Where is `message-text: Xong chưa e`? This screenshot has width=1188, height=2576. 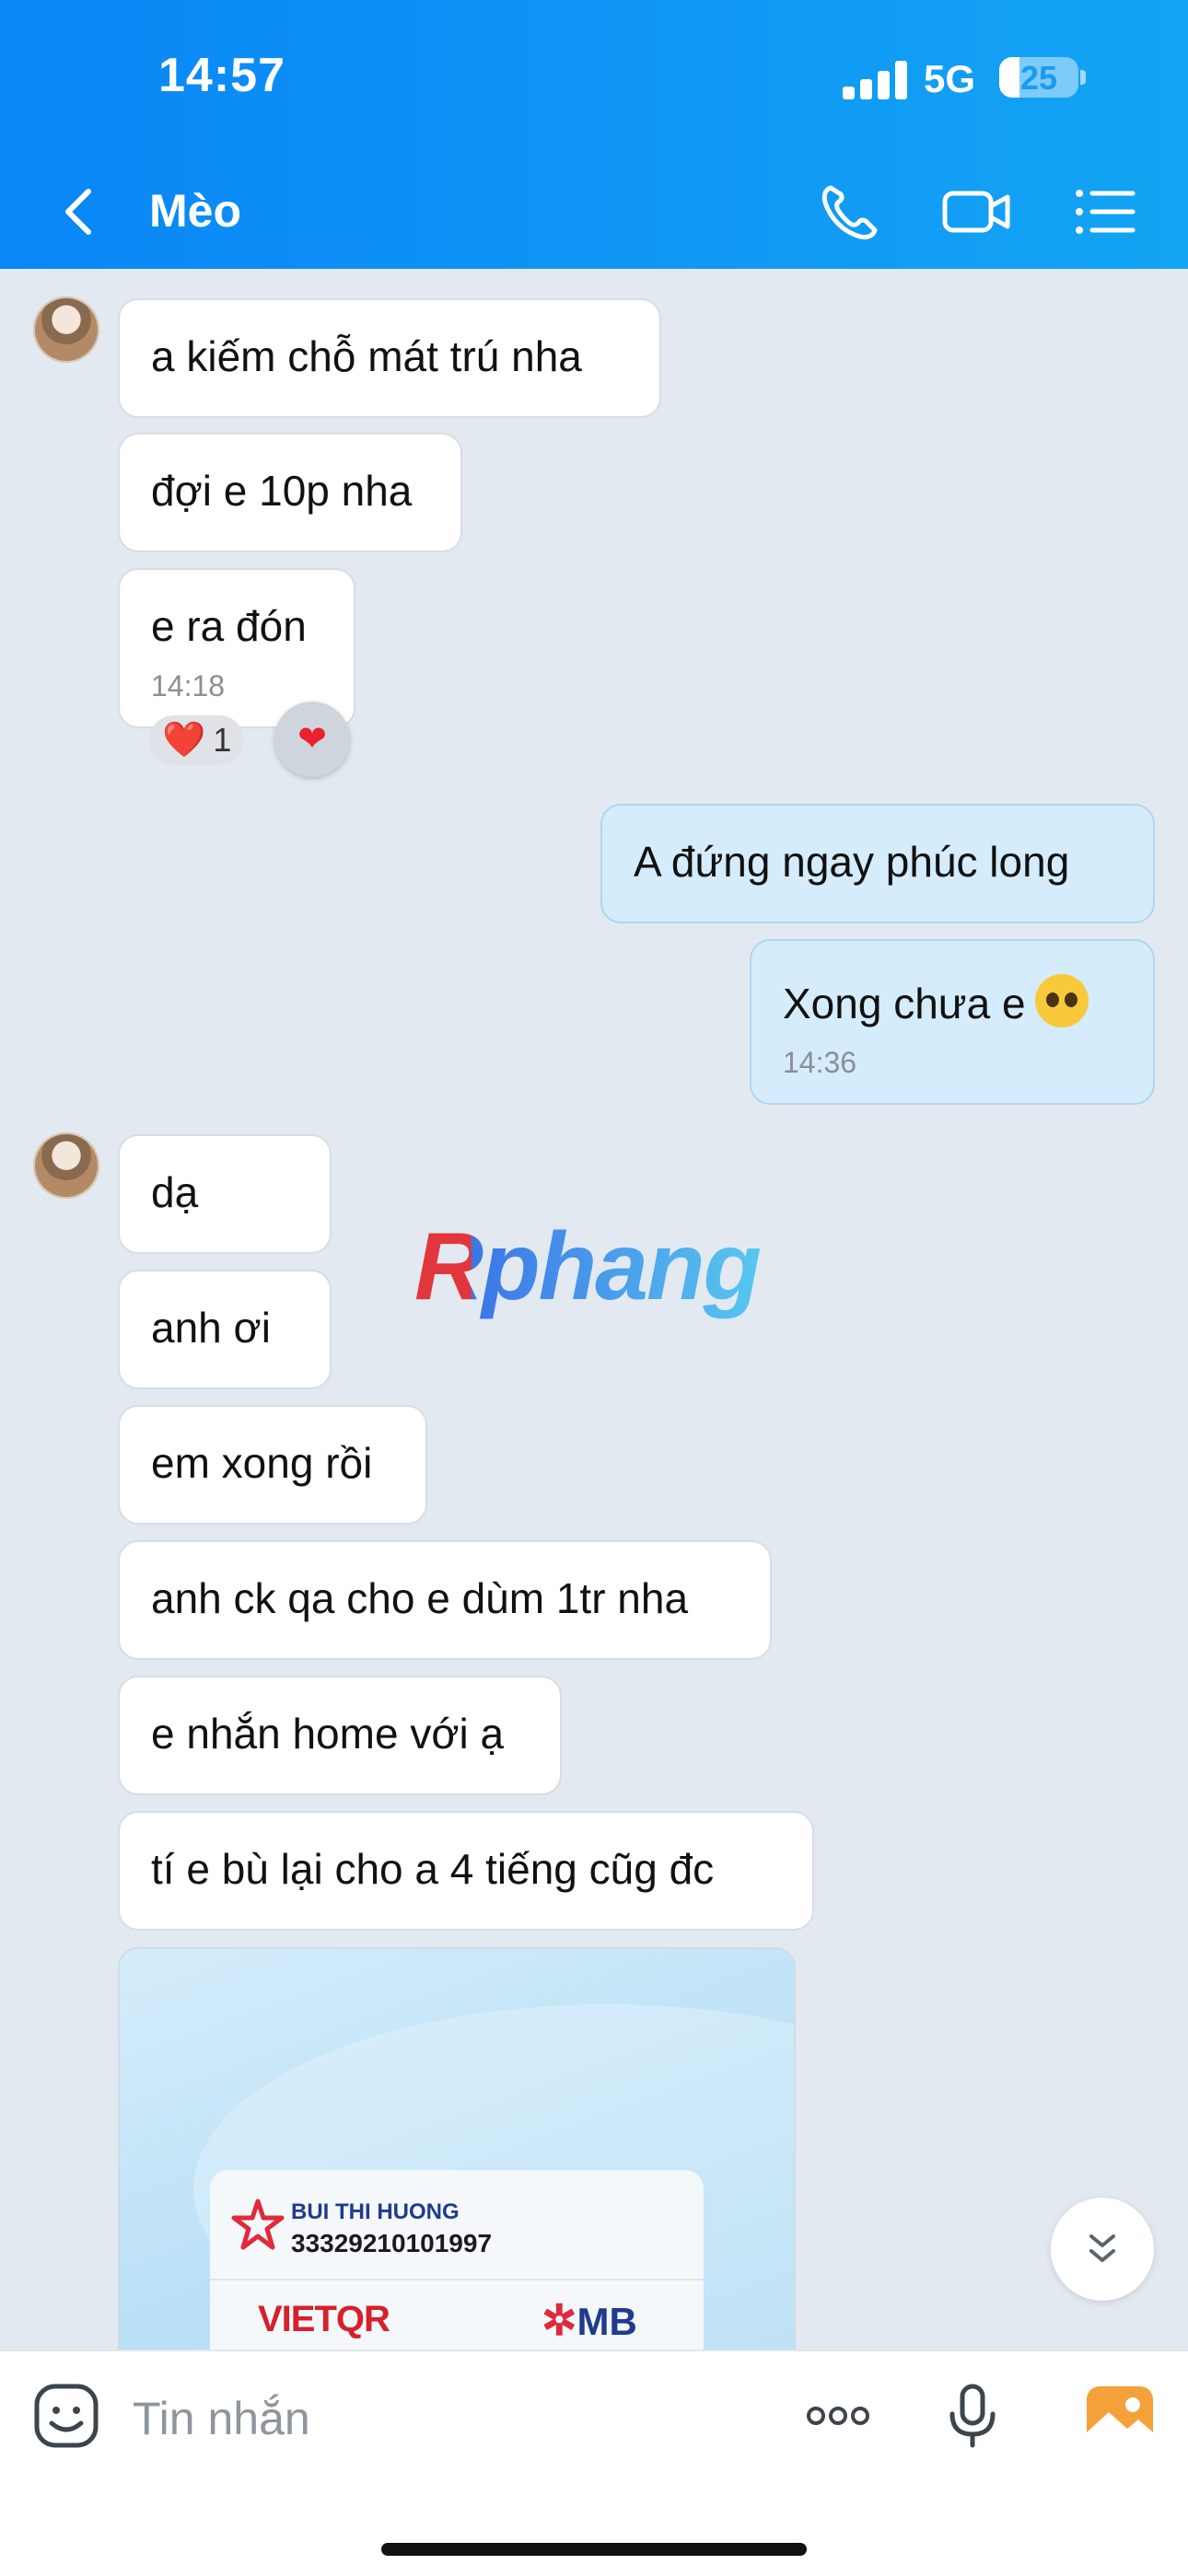 message-text: Xong chưa e is located at coordinates (904, 1003).